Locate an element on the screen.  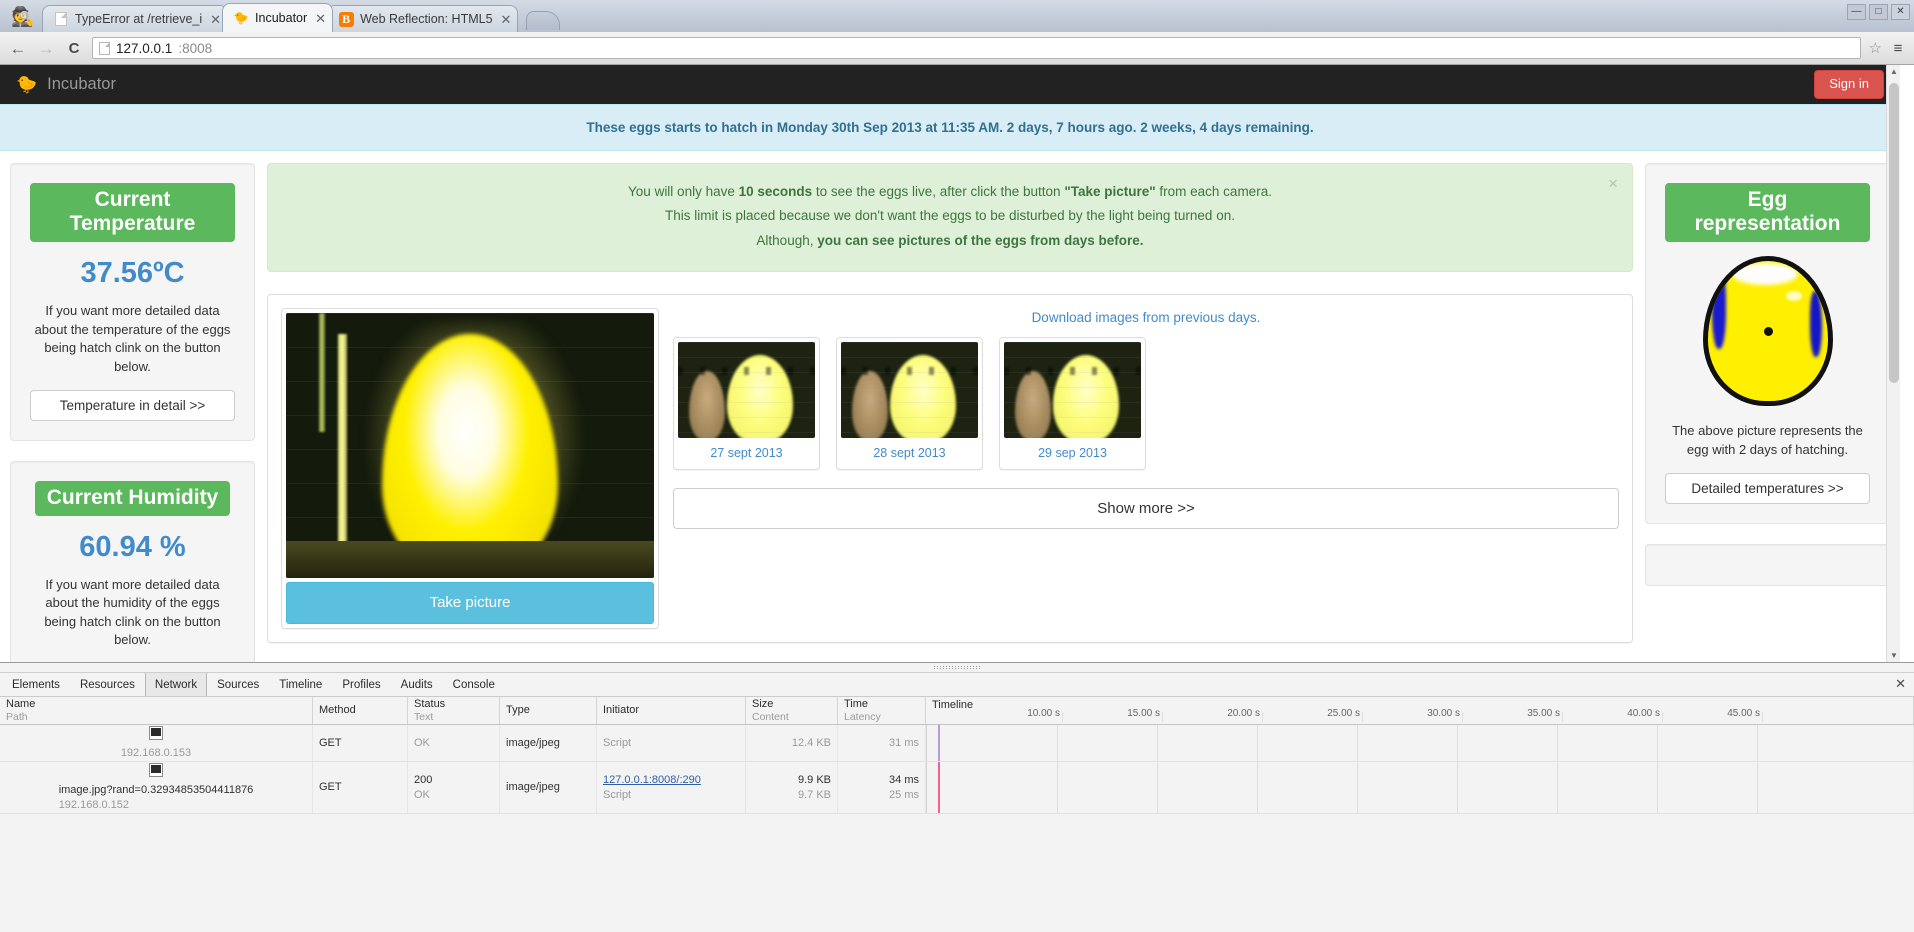
reload-icon: C is located at coordinates (74, 48).